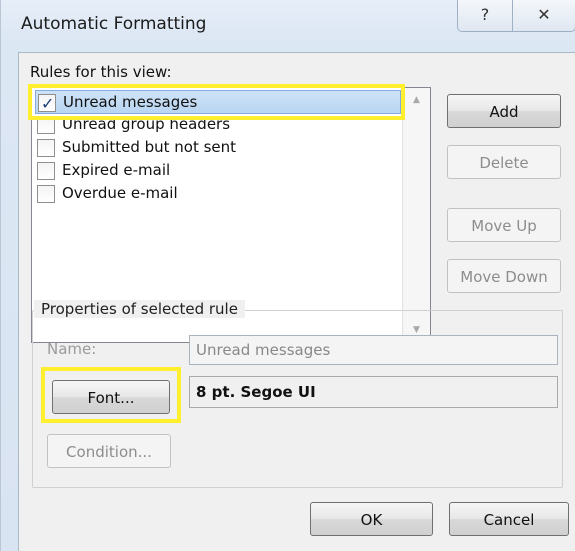 This screenshot has height=551, width=575. What do you see at coordinates (139, 309) in the screenshot?
I see `properties-group-title: Properties of selected rule` at bounding box center [139, 309].